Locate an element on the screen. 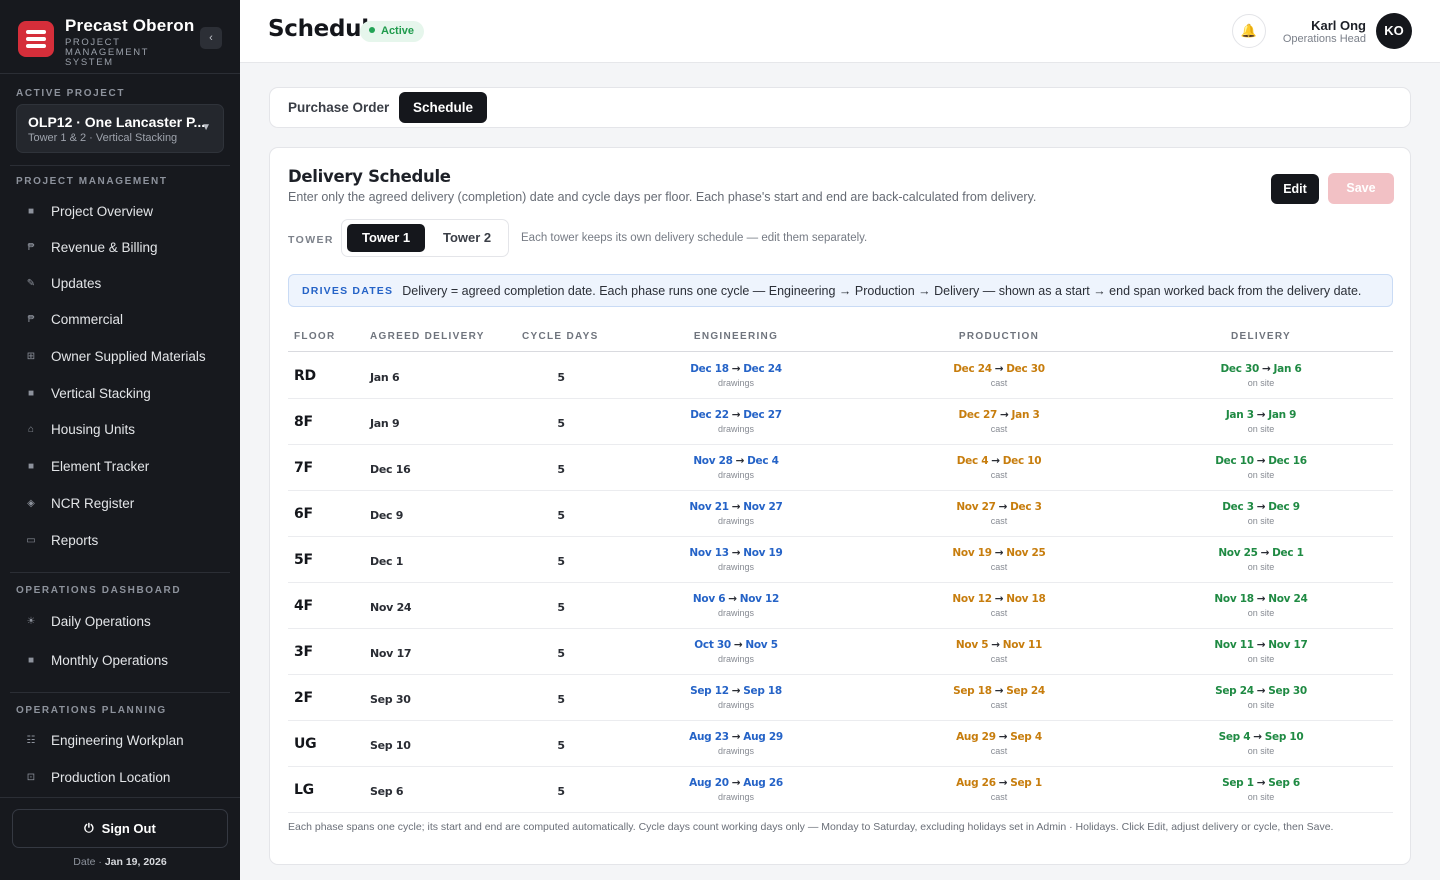 The image size is (1440, 880). sidebar-item-engineering-workplan: ☷ Engineering Workplan is located at coordinates (122, 740).